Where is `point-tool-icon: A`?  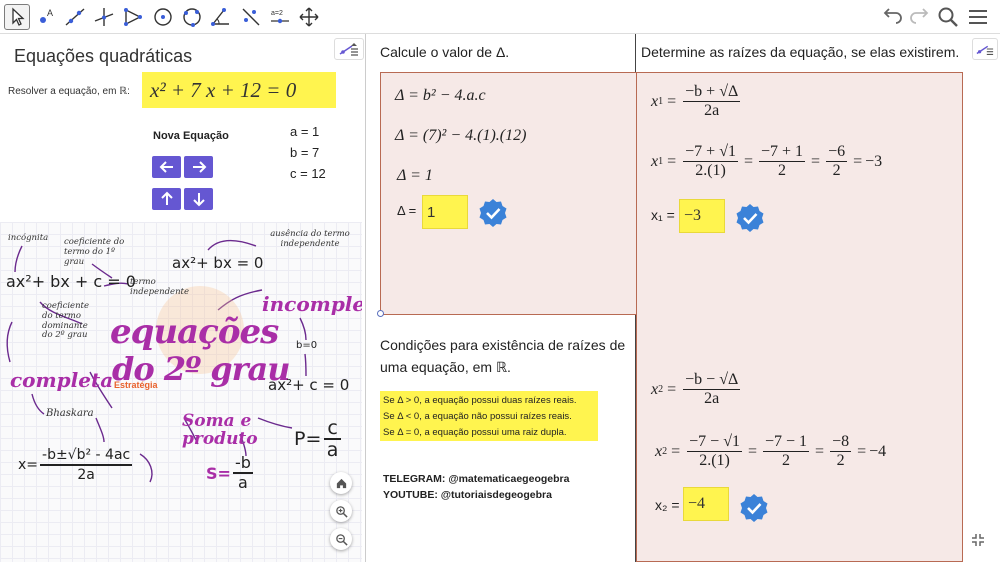 point-tool-icon: A is located at coordinates (46, 17).